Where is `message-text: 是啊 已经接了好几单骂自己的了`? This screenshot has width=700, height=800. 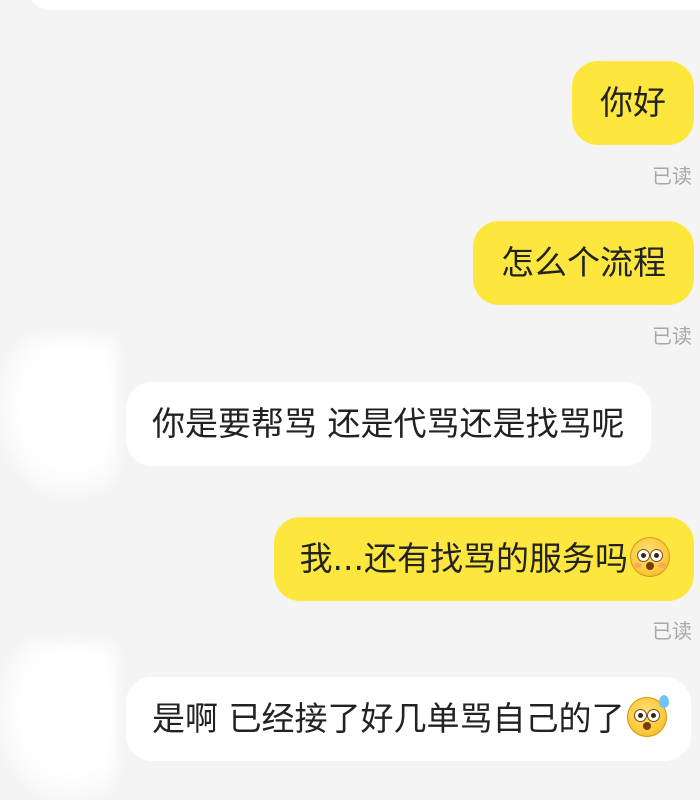 message-text: 是啊 已经接了好几单骂自己的了 is located at coordinates (388, 718).